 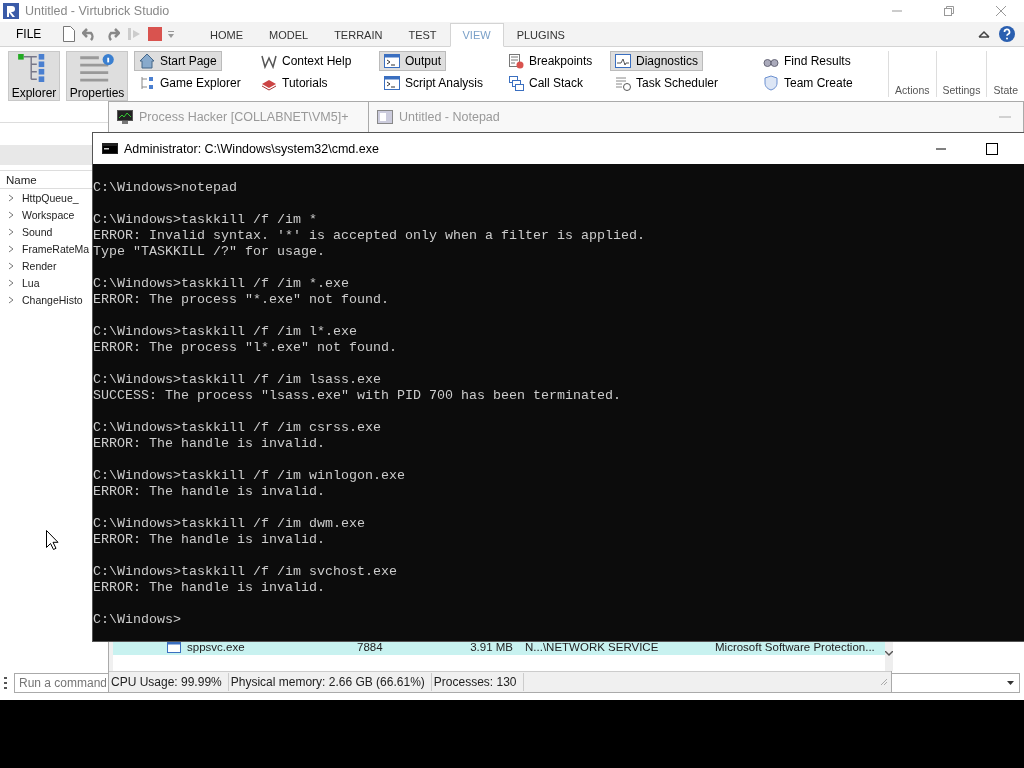 I want to click on shield-icon, so click(x=771, y=83).